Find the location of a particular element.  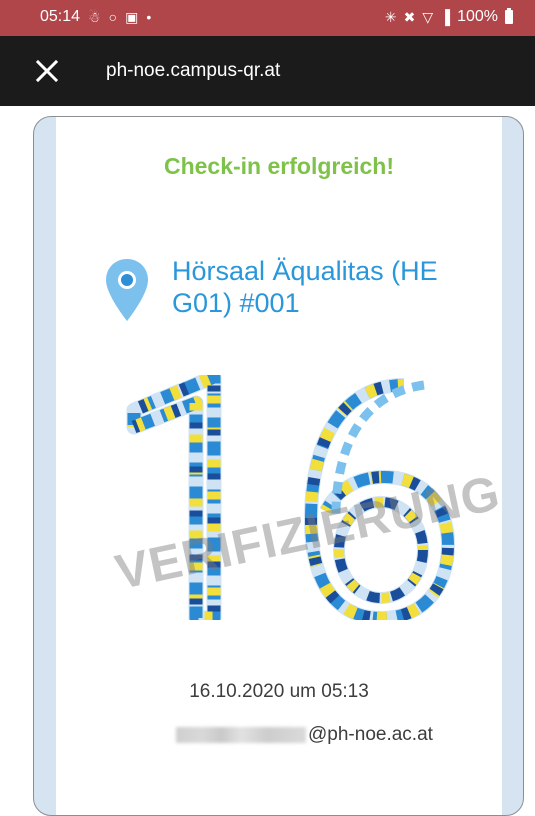

app-bar: ph-noe.campus-qr.at is located at coordinates (267, 71).